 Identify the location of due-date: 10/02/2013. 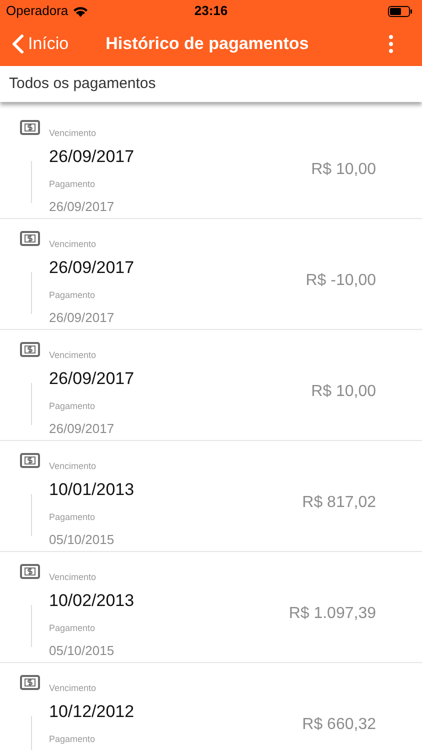
(92, 601).